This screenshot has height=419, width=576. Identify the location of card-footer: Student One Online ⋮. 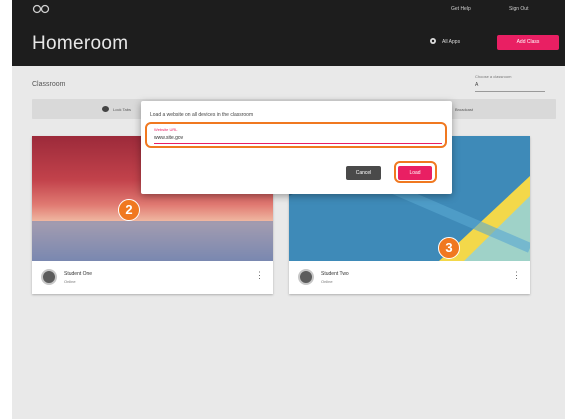
(152, 277).